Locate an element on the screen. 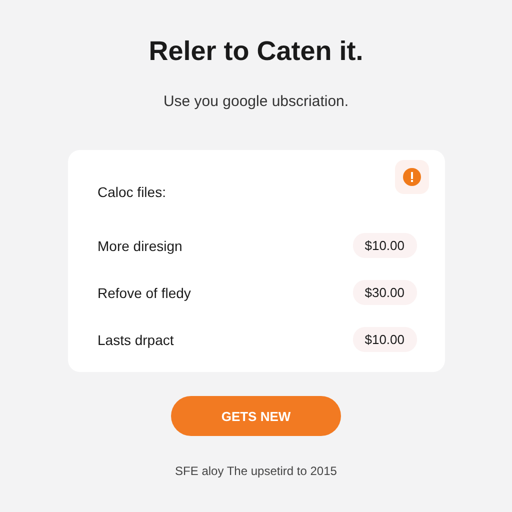  footer-text: SFE aloy The upsetird to 2015 is located at coordinates (256, 471).